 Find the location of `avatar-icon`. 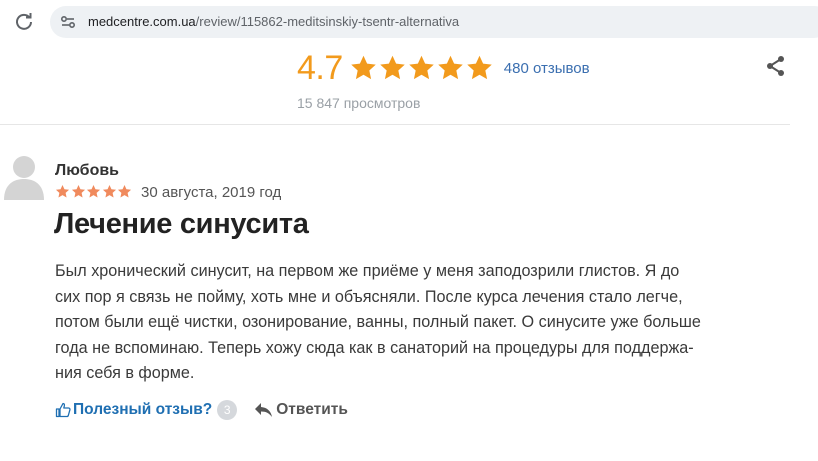

avatar-icon is located at coordinates (24, 178).